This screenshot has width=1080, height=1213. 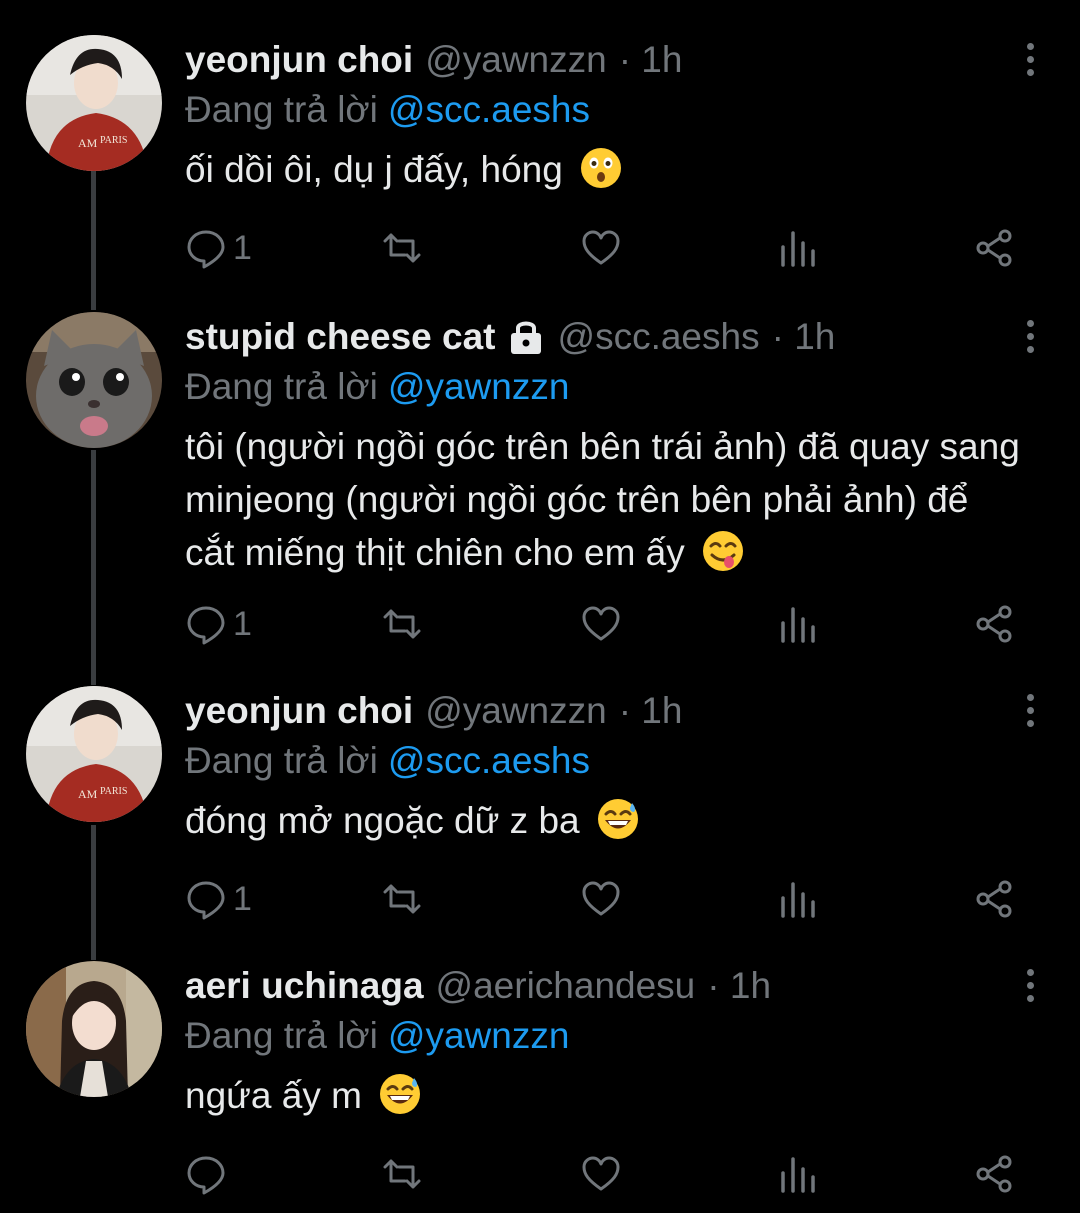 What do you see at coordinates (723, 551) in the screenshot?
I see `face-savoring-food-icon` at bounding box center [723, 551].